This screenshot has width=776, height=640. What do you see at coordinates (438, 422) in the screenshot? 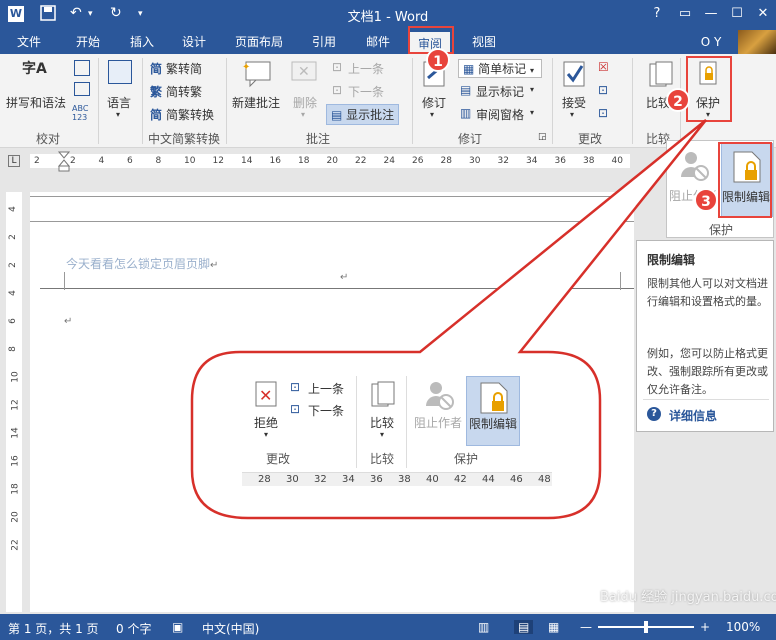
I see `callout-block-button: 阻止作者` at bounding box center [438, 422].